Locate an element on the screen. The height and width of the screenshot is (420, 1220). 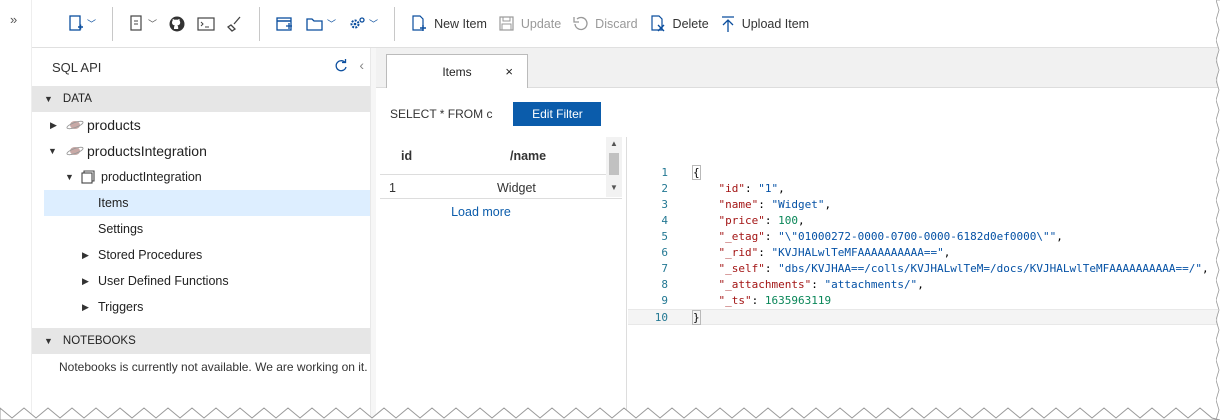
update-label: Update is located at coordinates (541, 23).